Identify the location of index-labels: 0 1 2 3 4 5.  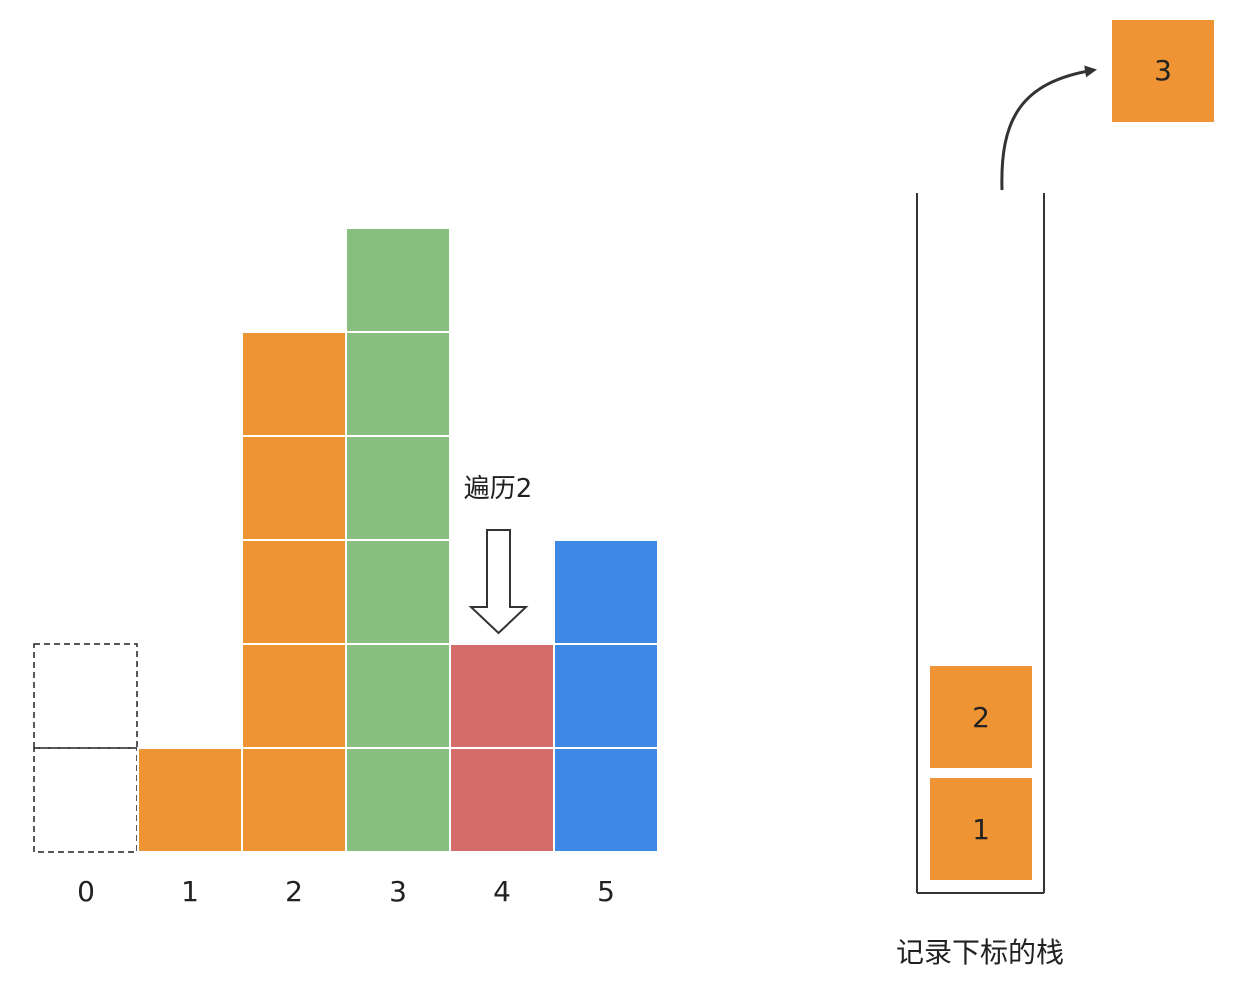
(346, 891).